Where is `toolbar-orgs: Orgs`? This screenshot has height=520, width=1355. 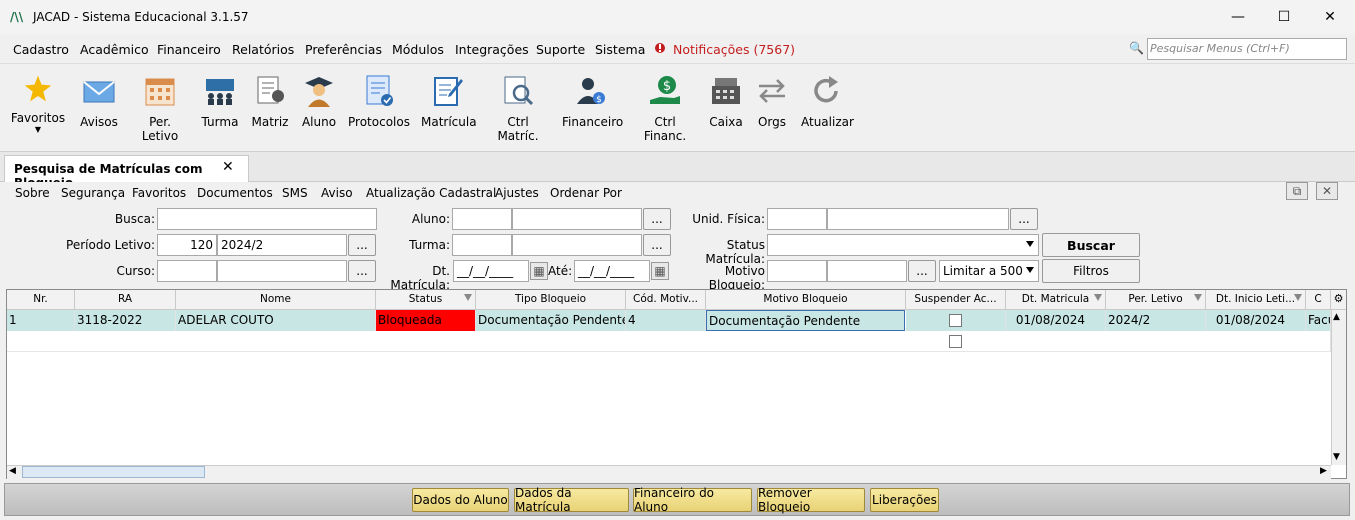 toolbar-orgs: Orgs is located at coordinates (772, 101).